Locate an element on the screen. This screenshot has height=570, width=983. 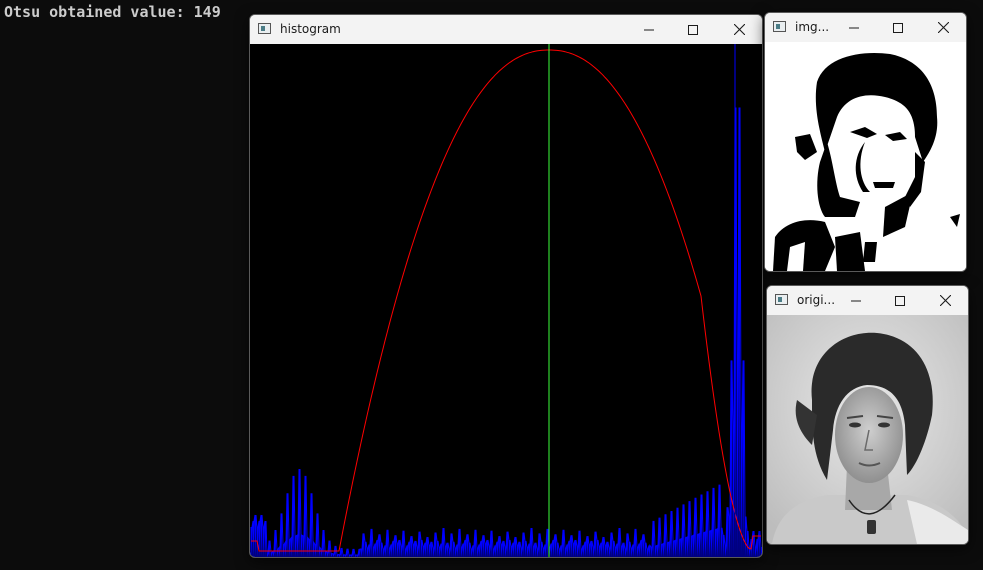
grayscale-portrait is located at coordinates (867, 429).